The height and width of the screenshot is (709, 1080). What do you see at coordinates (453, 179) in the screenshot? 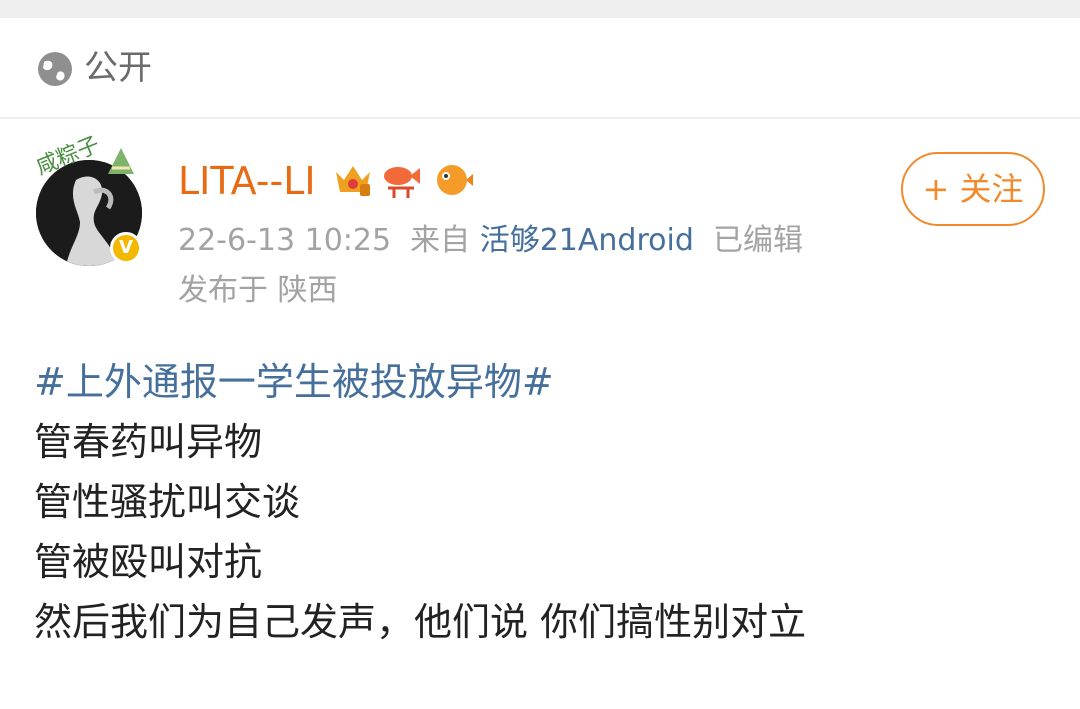
I see `puffer-fish-badge-icon` at bounding box center [453, 179].